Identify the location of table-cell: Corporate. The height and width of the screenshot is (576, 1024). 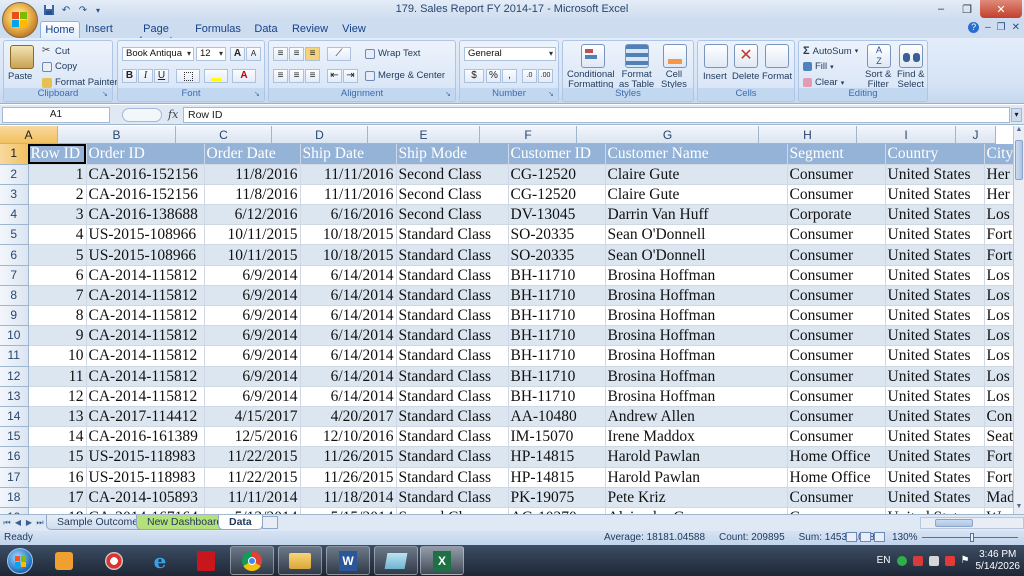
(836, 215).